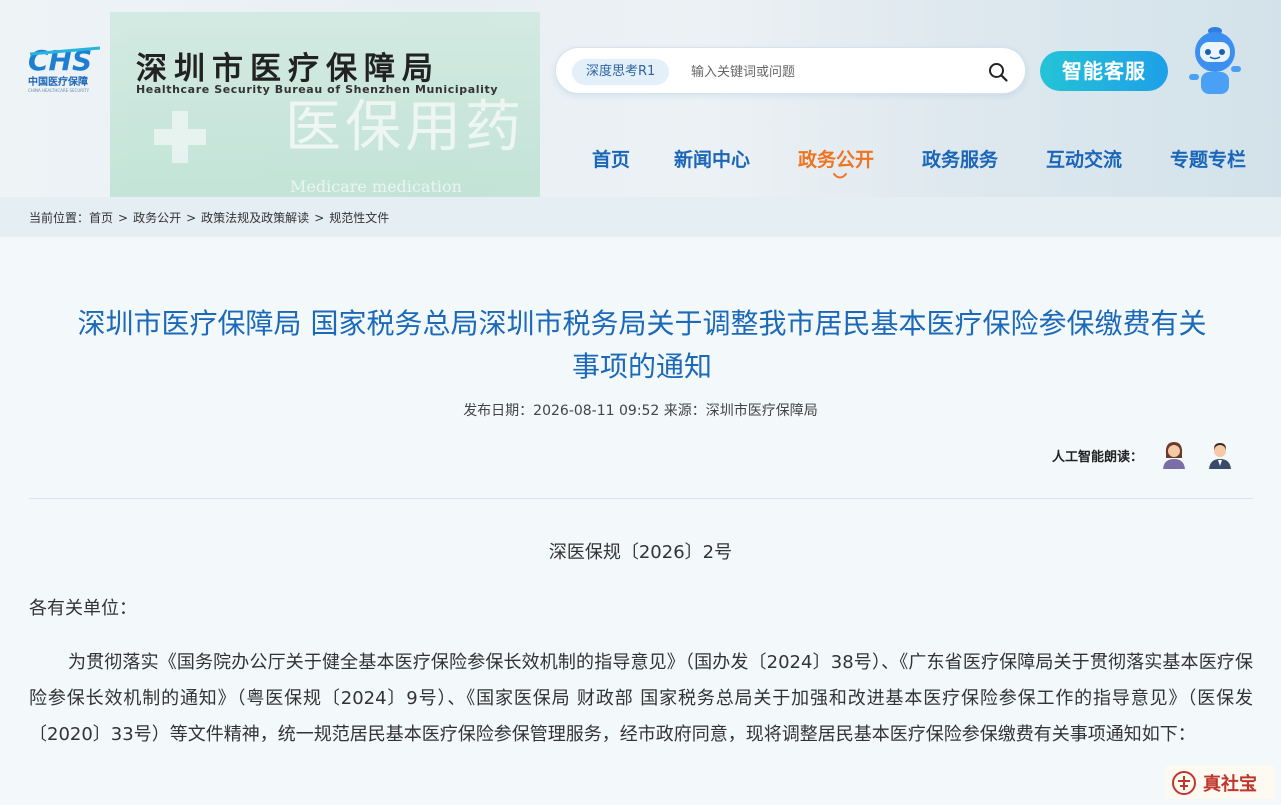  I want to click on nav-item-interaction: 互动交流, so click(1084, 158).